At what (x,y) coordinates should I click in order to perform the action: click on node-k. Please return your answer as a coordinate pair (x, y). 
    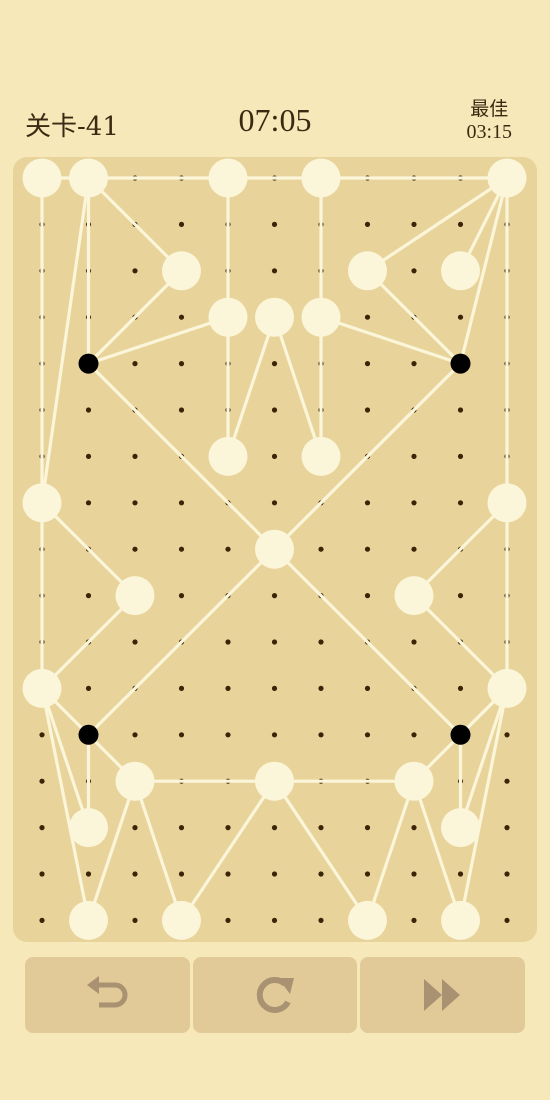
    Looking at the image, I should click on (321, 317).